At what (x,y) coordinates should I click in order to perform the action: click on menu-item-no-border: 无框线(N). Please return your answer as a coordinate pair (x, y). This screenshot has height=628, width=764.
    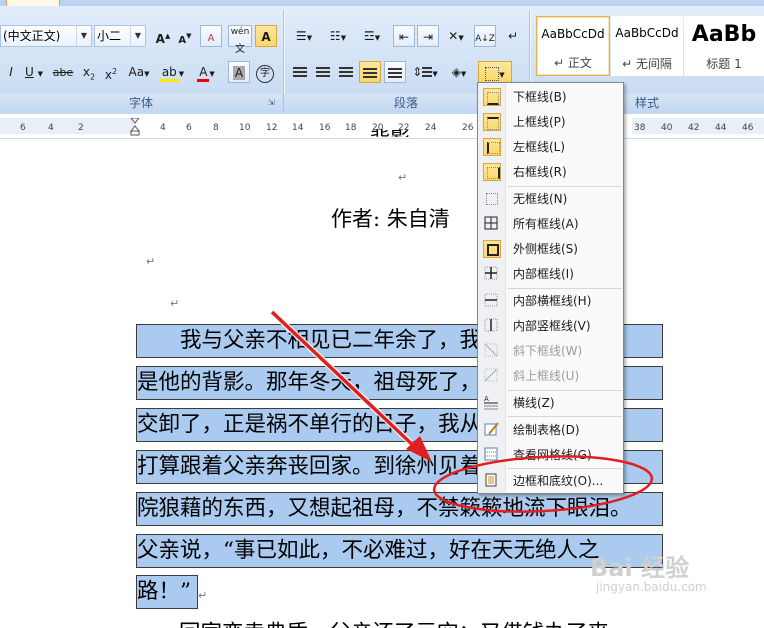
    Looking at the image, I should click on (550, 199).